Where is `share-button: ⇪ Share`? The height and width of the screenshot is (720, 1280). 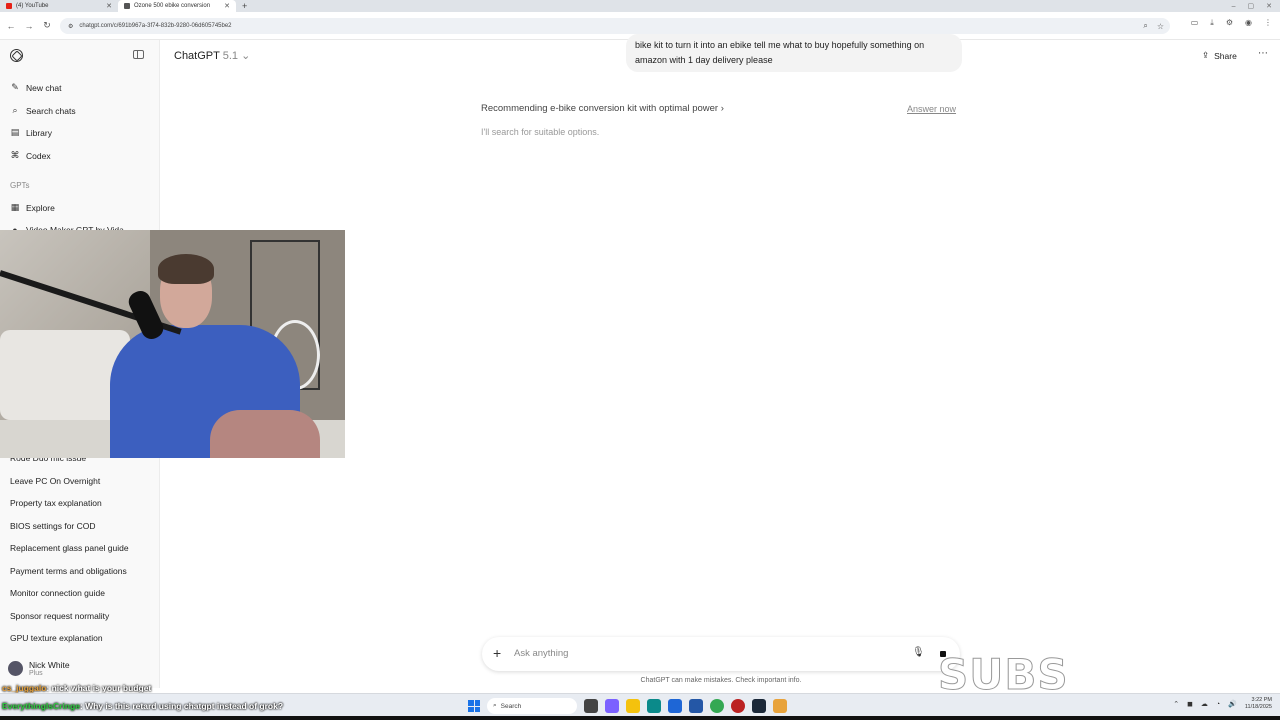
share-button: ⇪ Share is located at coordinates (1219, 55).